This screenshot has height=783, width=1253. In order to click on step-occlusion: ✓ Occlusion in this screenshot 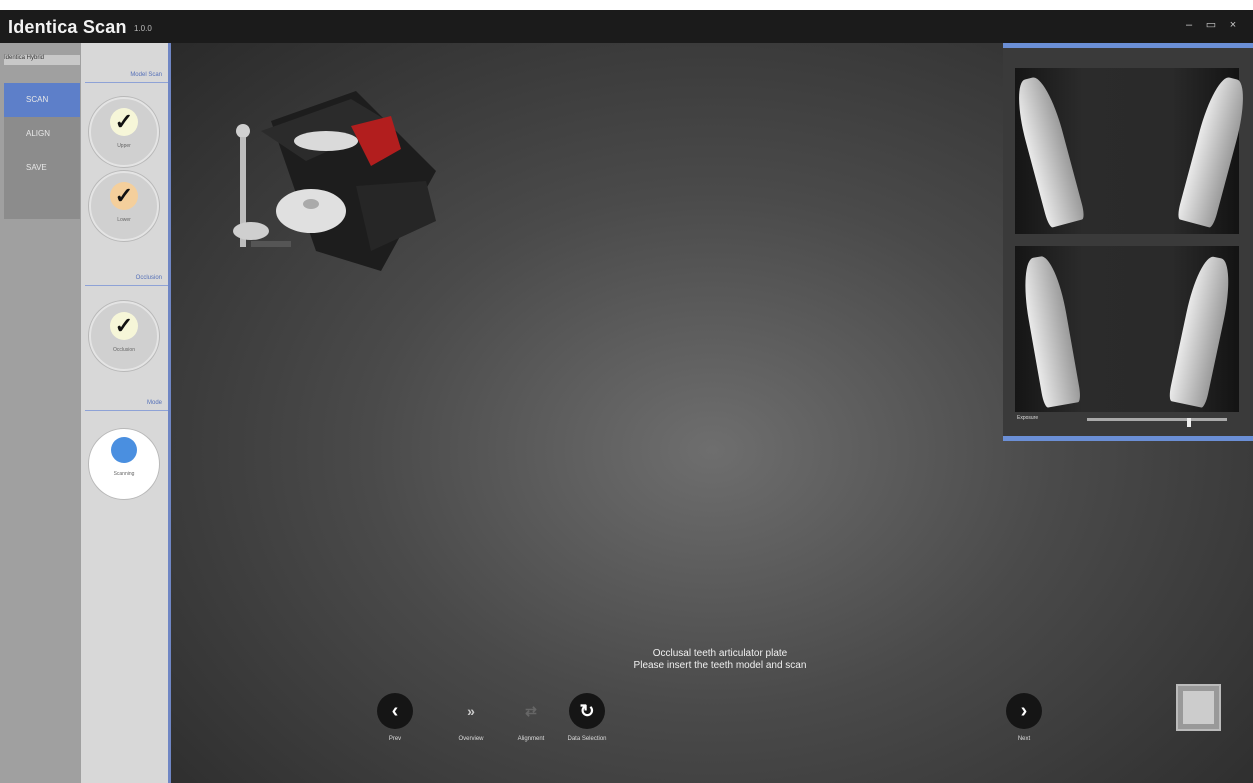, I will do `click(124, 336)`.